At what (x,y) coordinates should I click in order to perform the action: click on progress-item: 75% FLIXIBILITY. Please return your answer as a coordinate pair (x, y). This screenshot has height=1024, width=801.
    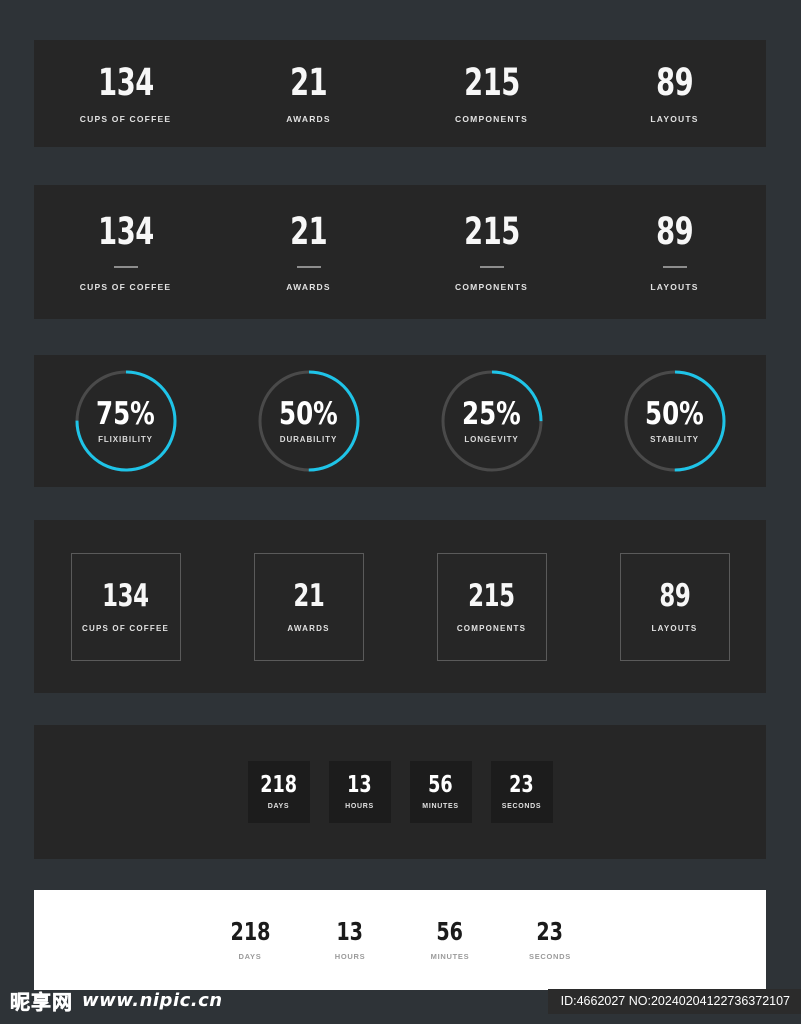
    Looking at the image, I should click on (125, 421).